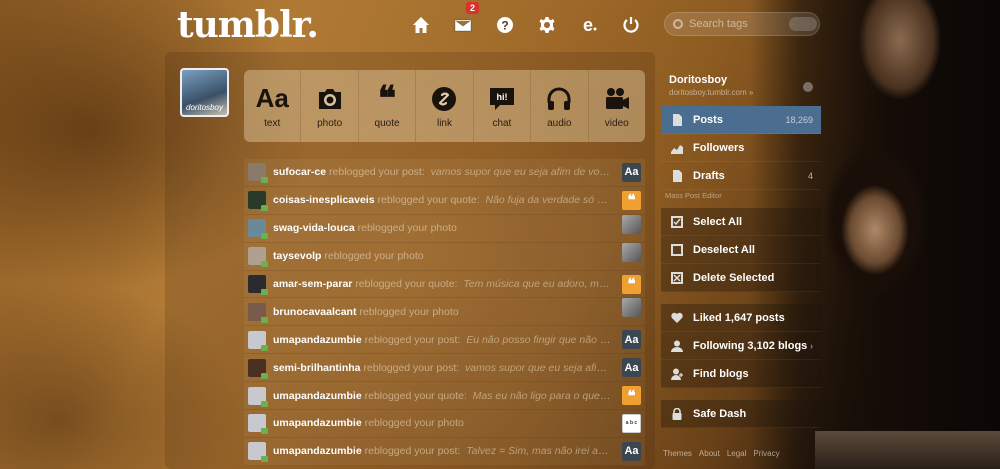  Describe the element at coordinates (463, 21) in the screenshot. I see `inbox-button: 2` at that location.